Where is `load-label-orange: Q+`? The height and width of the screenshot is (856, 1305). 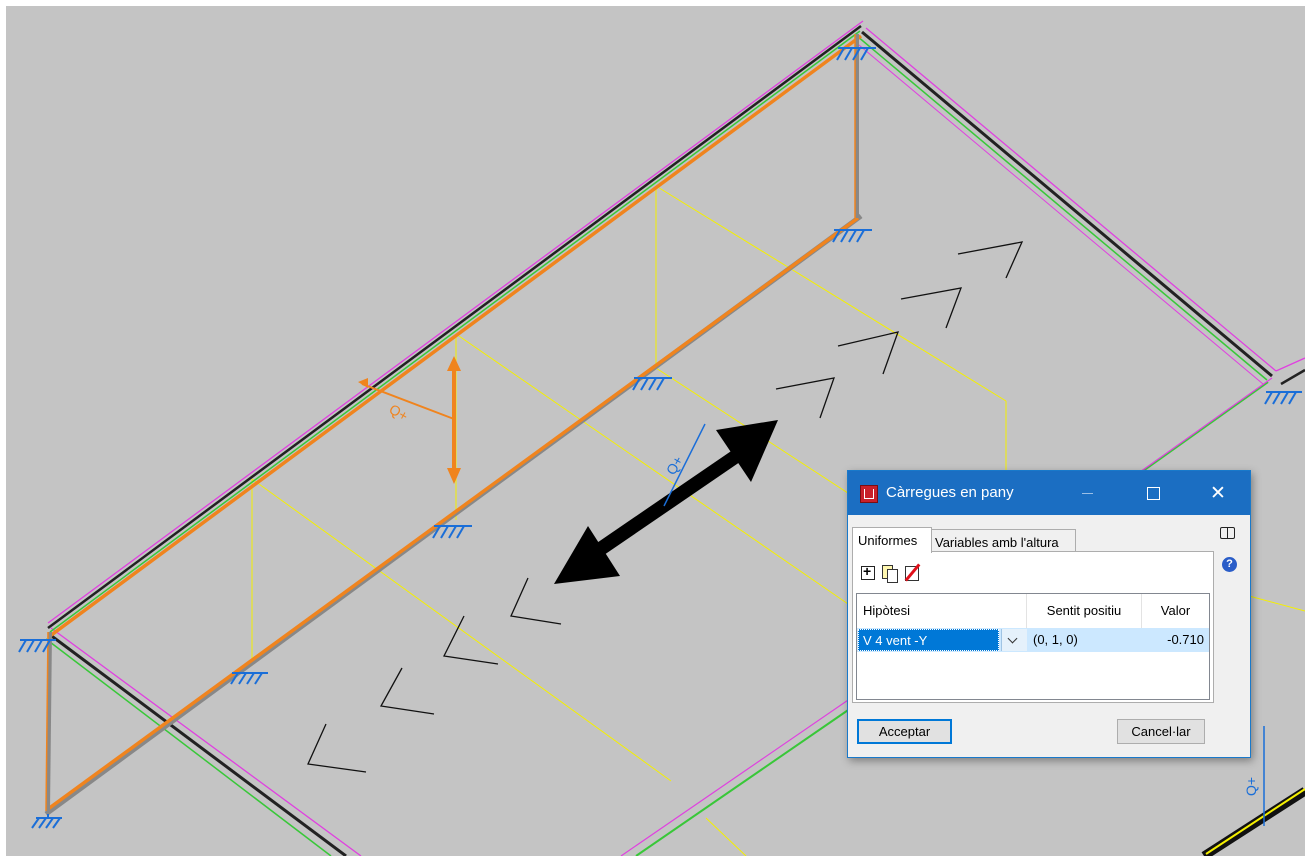
load-label-orange: Q+ is located at coordinates (399, 412).